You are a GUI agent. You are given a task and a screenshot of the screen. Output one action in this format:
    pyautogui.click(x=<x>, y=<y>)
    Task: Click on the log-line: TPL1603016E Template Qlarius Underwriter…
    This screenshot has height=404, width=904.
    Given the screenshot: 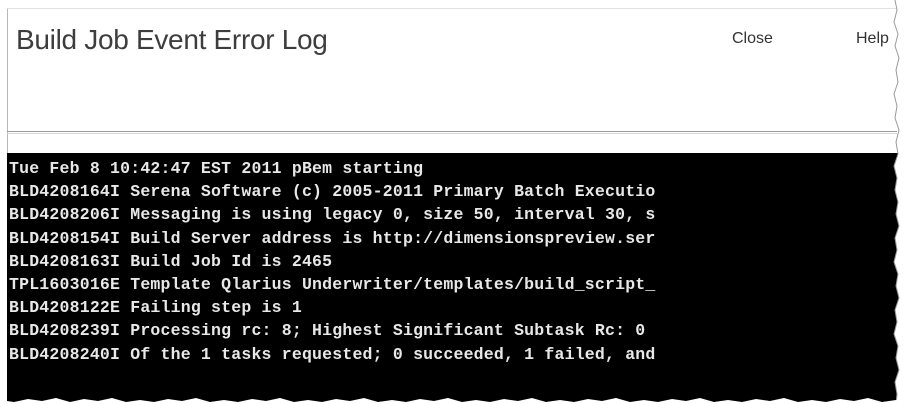 What is the action you would take?
    pyautogui.click(x=332, y=284)
    